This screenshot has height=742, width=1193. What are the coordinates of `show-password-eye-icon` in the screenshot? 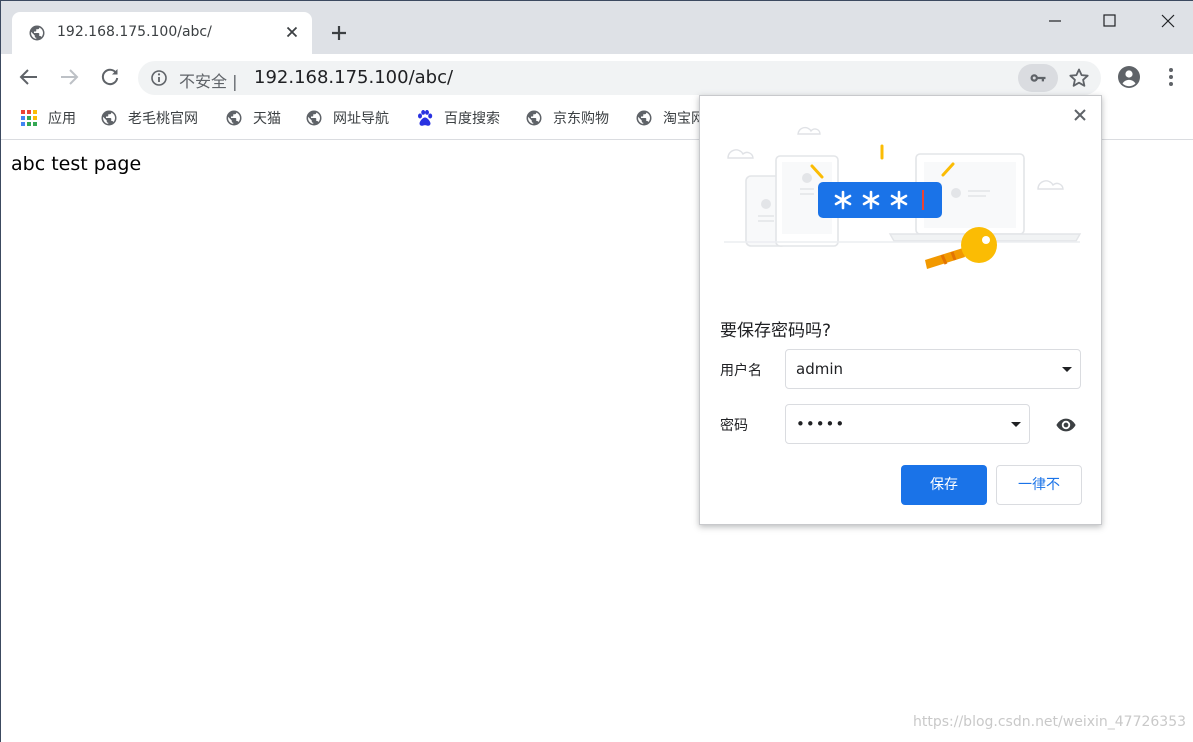 It's located at (1066, 425).